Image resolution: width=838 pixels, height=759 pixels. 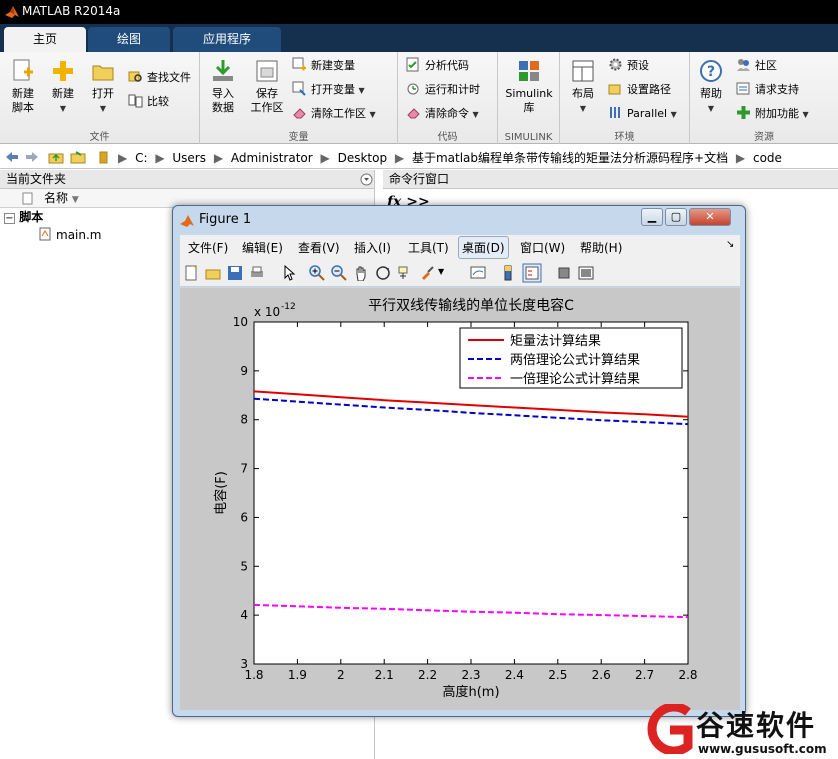 What do you see at coordinates (639, 90) in the screenshot?
I see `set-path-button: 设置路径` at bounding box center [639, 90].